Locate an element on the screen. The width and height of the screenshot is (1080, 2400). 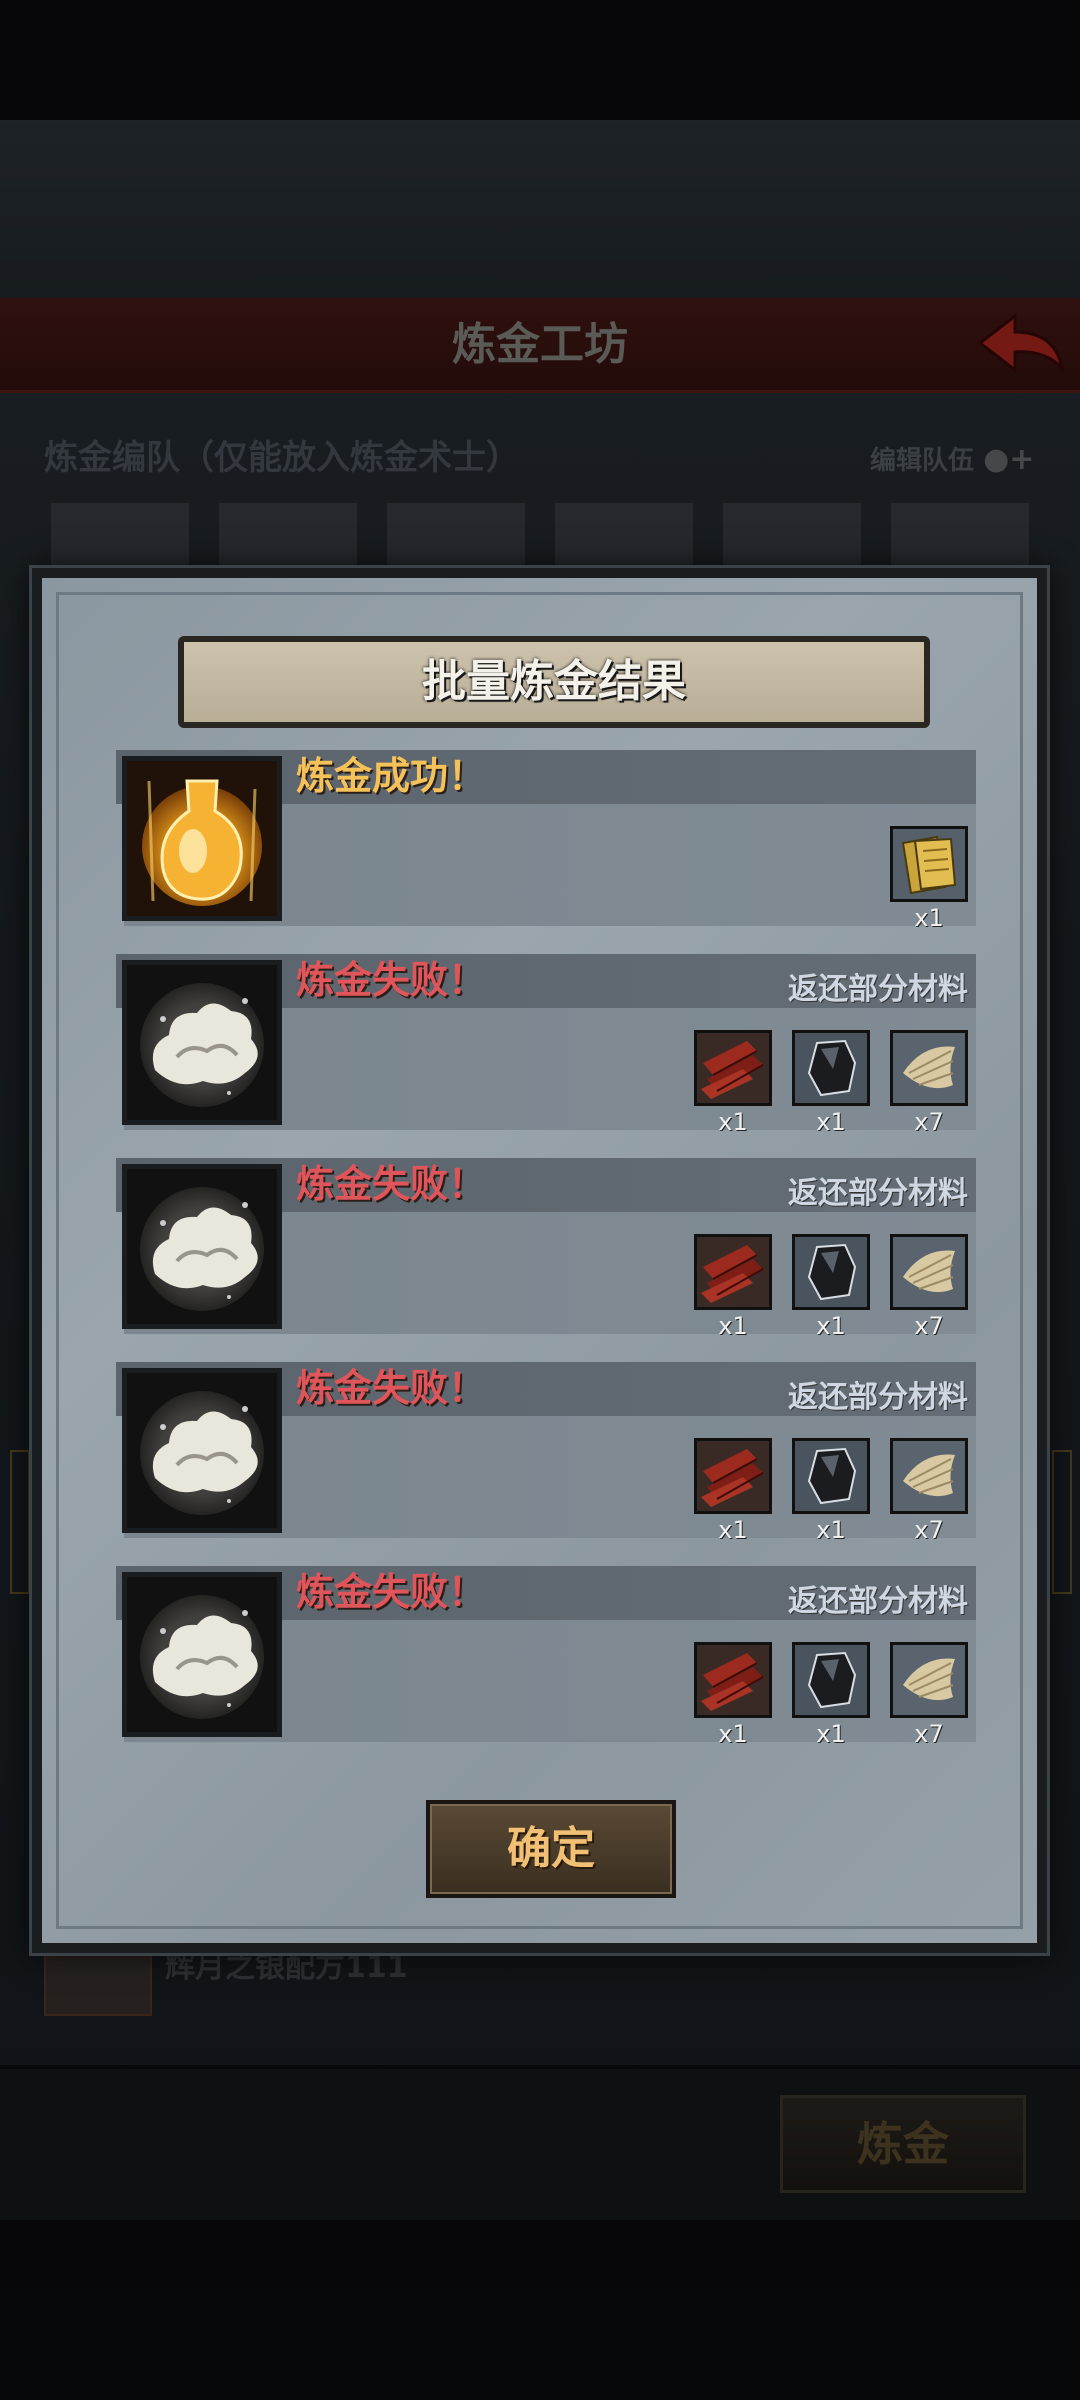
golden-scroll-icon is located at coordinates (929, 864).